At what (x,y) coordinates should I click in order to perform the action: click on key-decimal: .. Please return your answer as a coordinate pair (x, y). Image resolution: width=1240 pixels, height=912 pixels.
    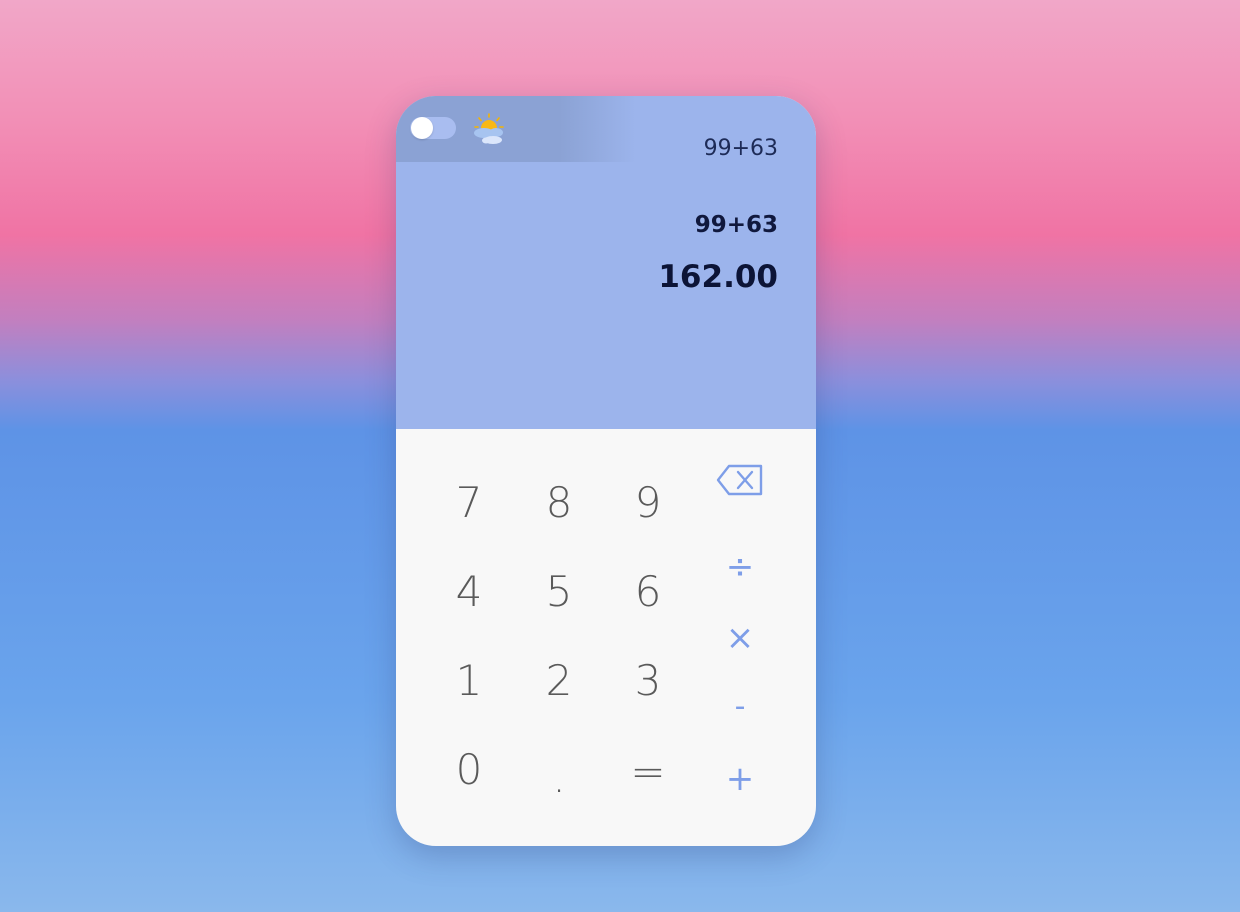
    Looking at the image, I should click on (559, 777).